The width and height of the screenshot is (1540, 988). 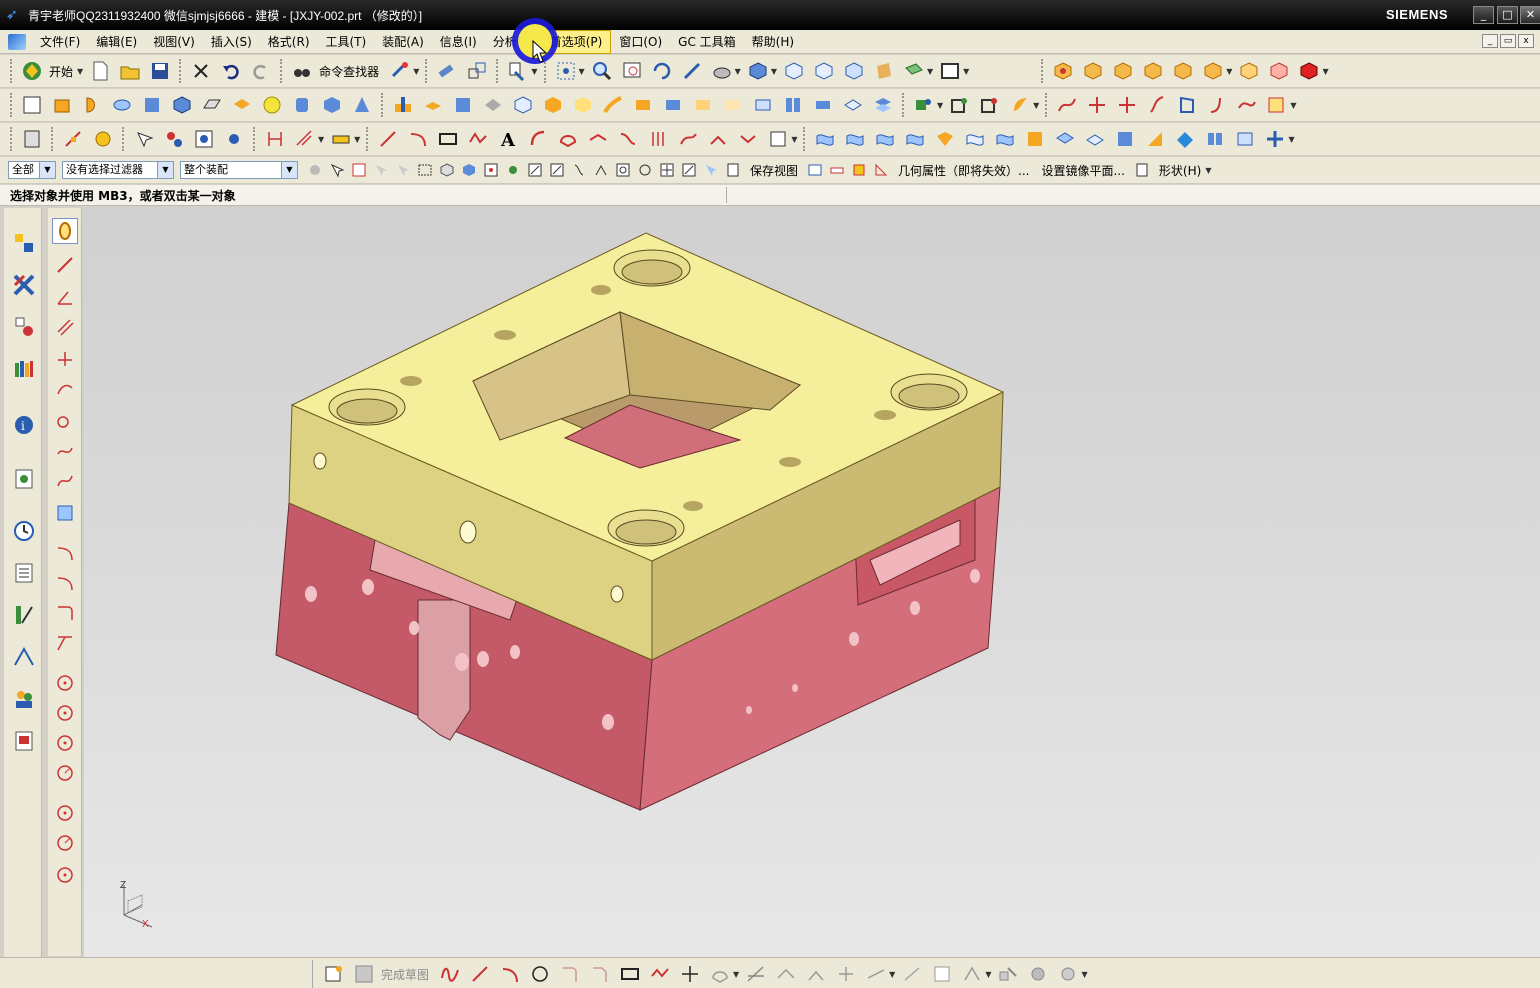 What do you see at coordinates (65, 265) in the screenshot?
I see `sketch-line-icon` at bounding box center [65, 265].